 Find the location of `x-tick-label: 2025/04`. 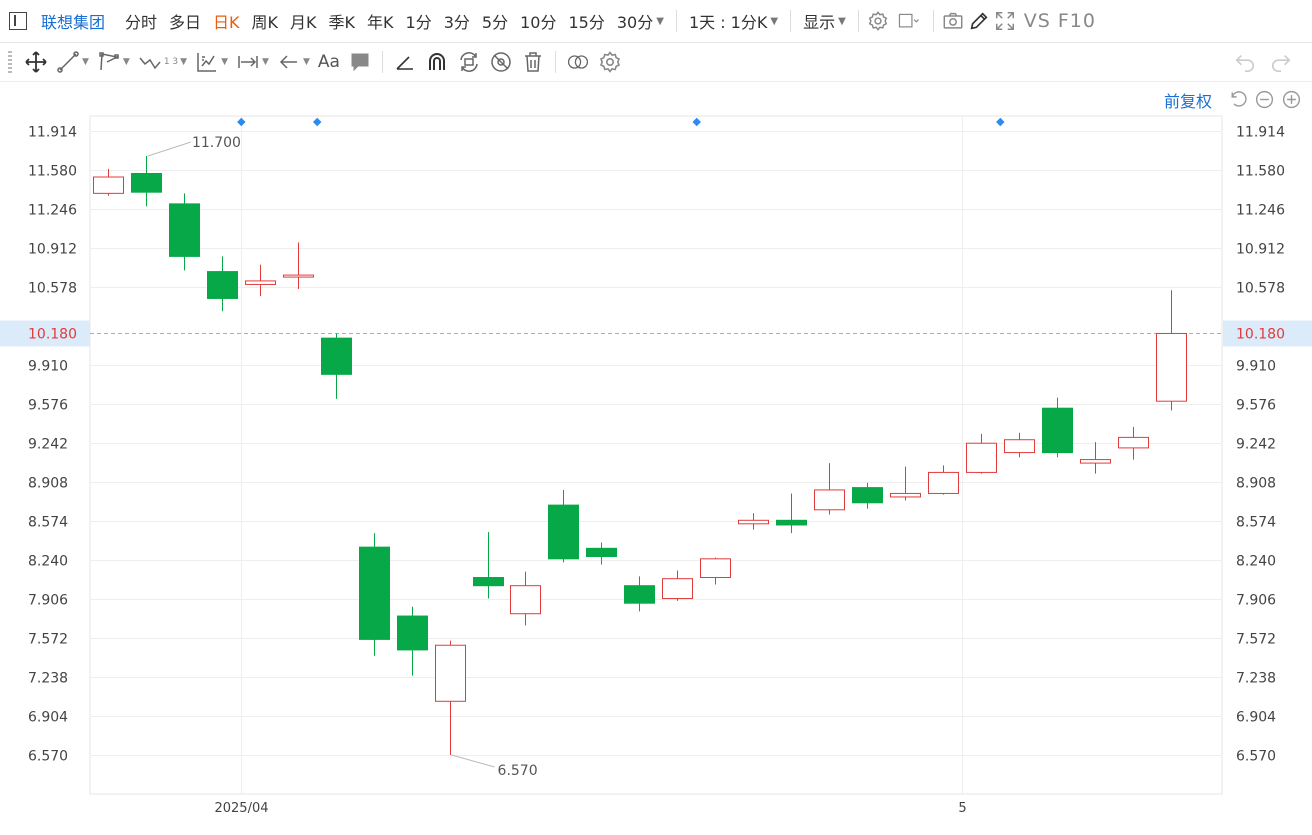

x-tick-label: 2025/04 is located at coordinates (241, 808).